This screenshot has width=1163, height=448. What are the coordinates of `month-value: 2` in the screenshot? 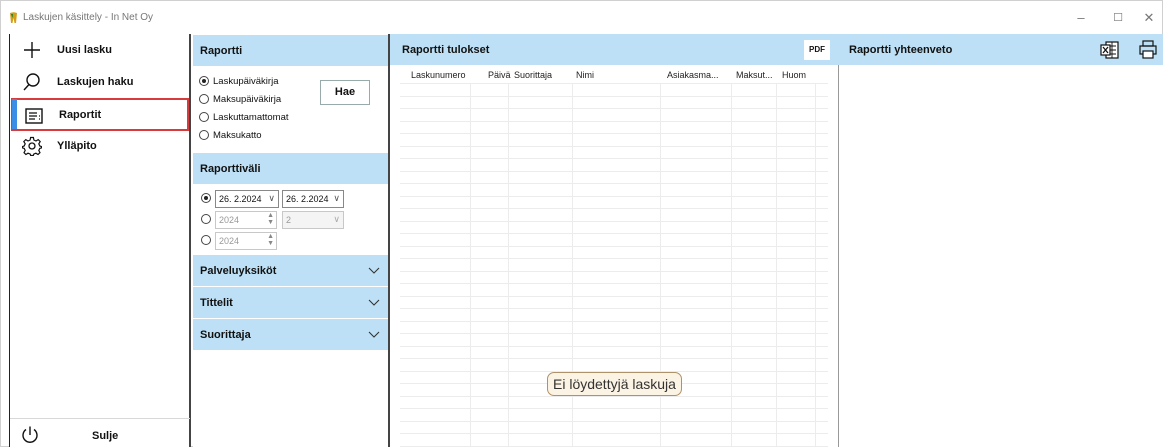 It's located at (289, 220).